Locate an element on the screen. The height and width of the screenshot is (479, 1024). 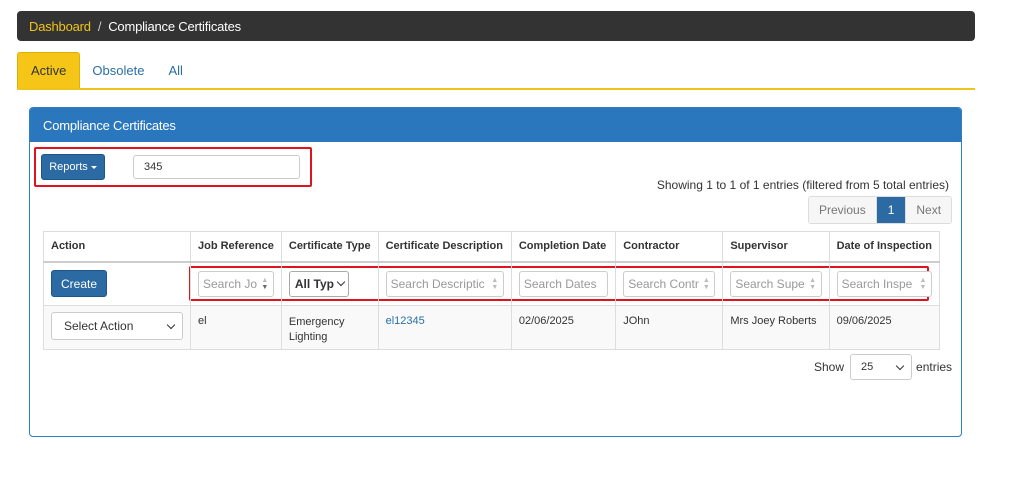
contractor-cell: JOhn is located at coordinates (669, 327).